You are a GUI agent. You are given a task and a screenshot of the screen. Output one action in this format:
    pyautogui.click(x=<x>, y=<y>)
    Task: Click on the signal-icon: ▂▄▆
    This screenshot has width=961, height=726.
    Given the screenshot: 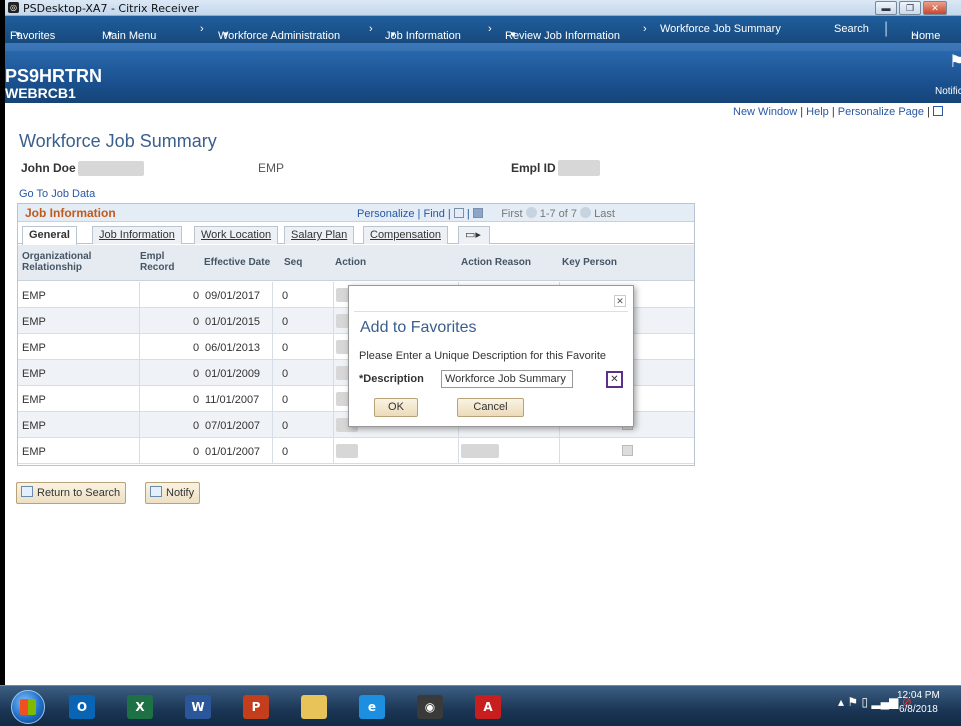 What is the action you would take?
    pyautogui.click(x=884, y=702)
    